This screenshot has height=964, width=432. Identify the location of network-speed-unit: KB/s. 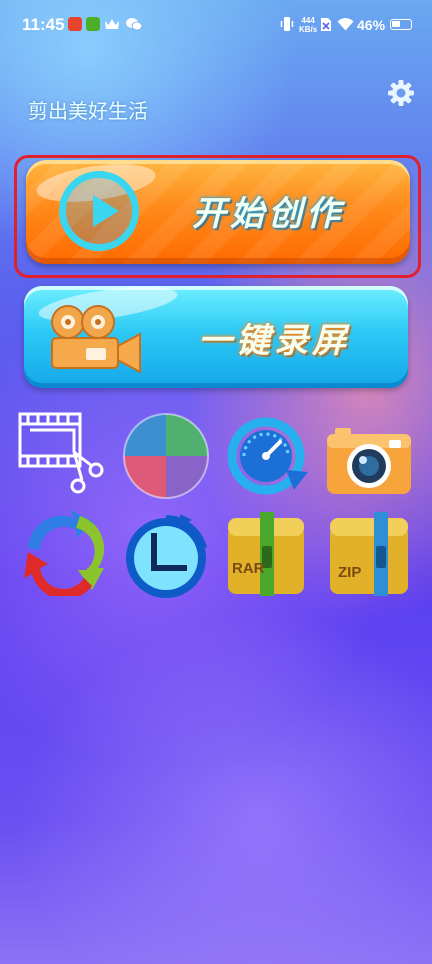
(308, 29).